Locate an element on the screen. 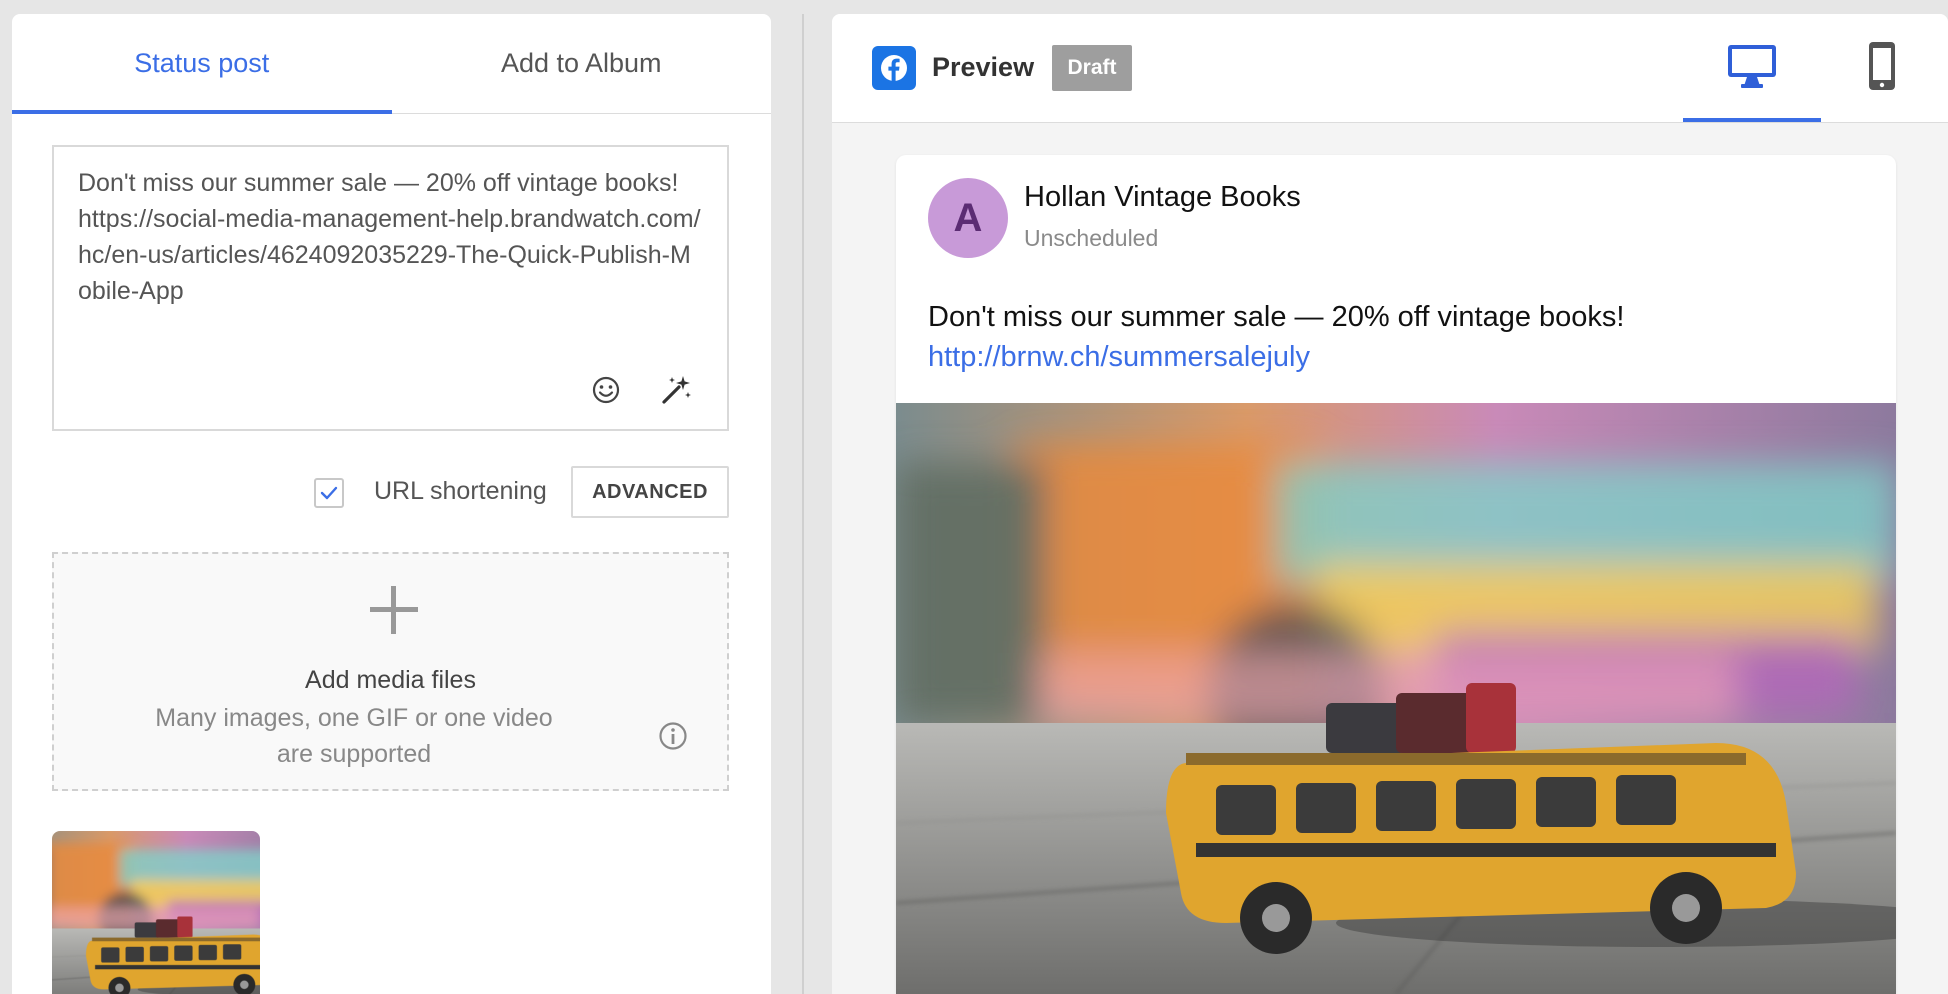 This screenshot has width=1948, height=994. tab-add-to-album: Add to Album is located at coordinates (582, 63).